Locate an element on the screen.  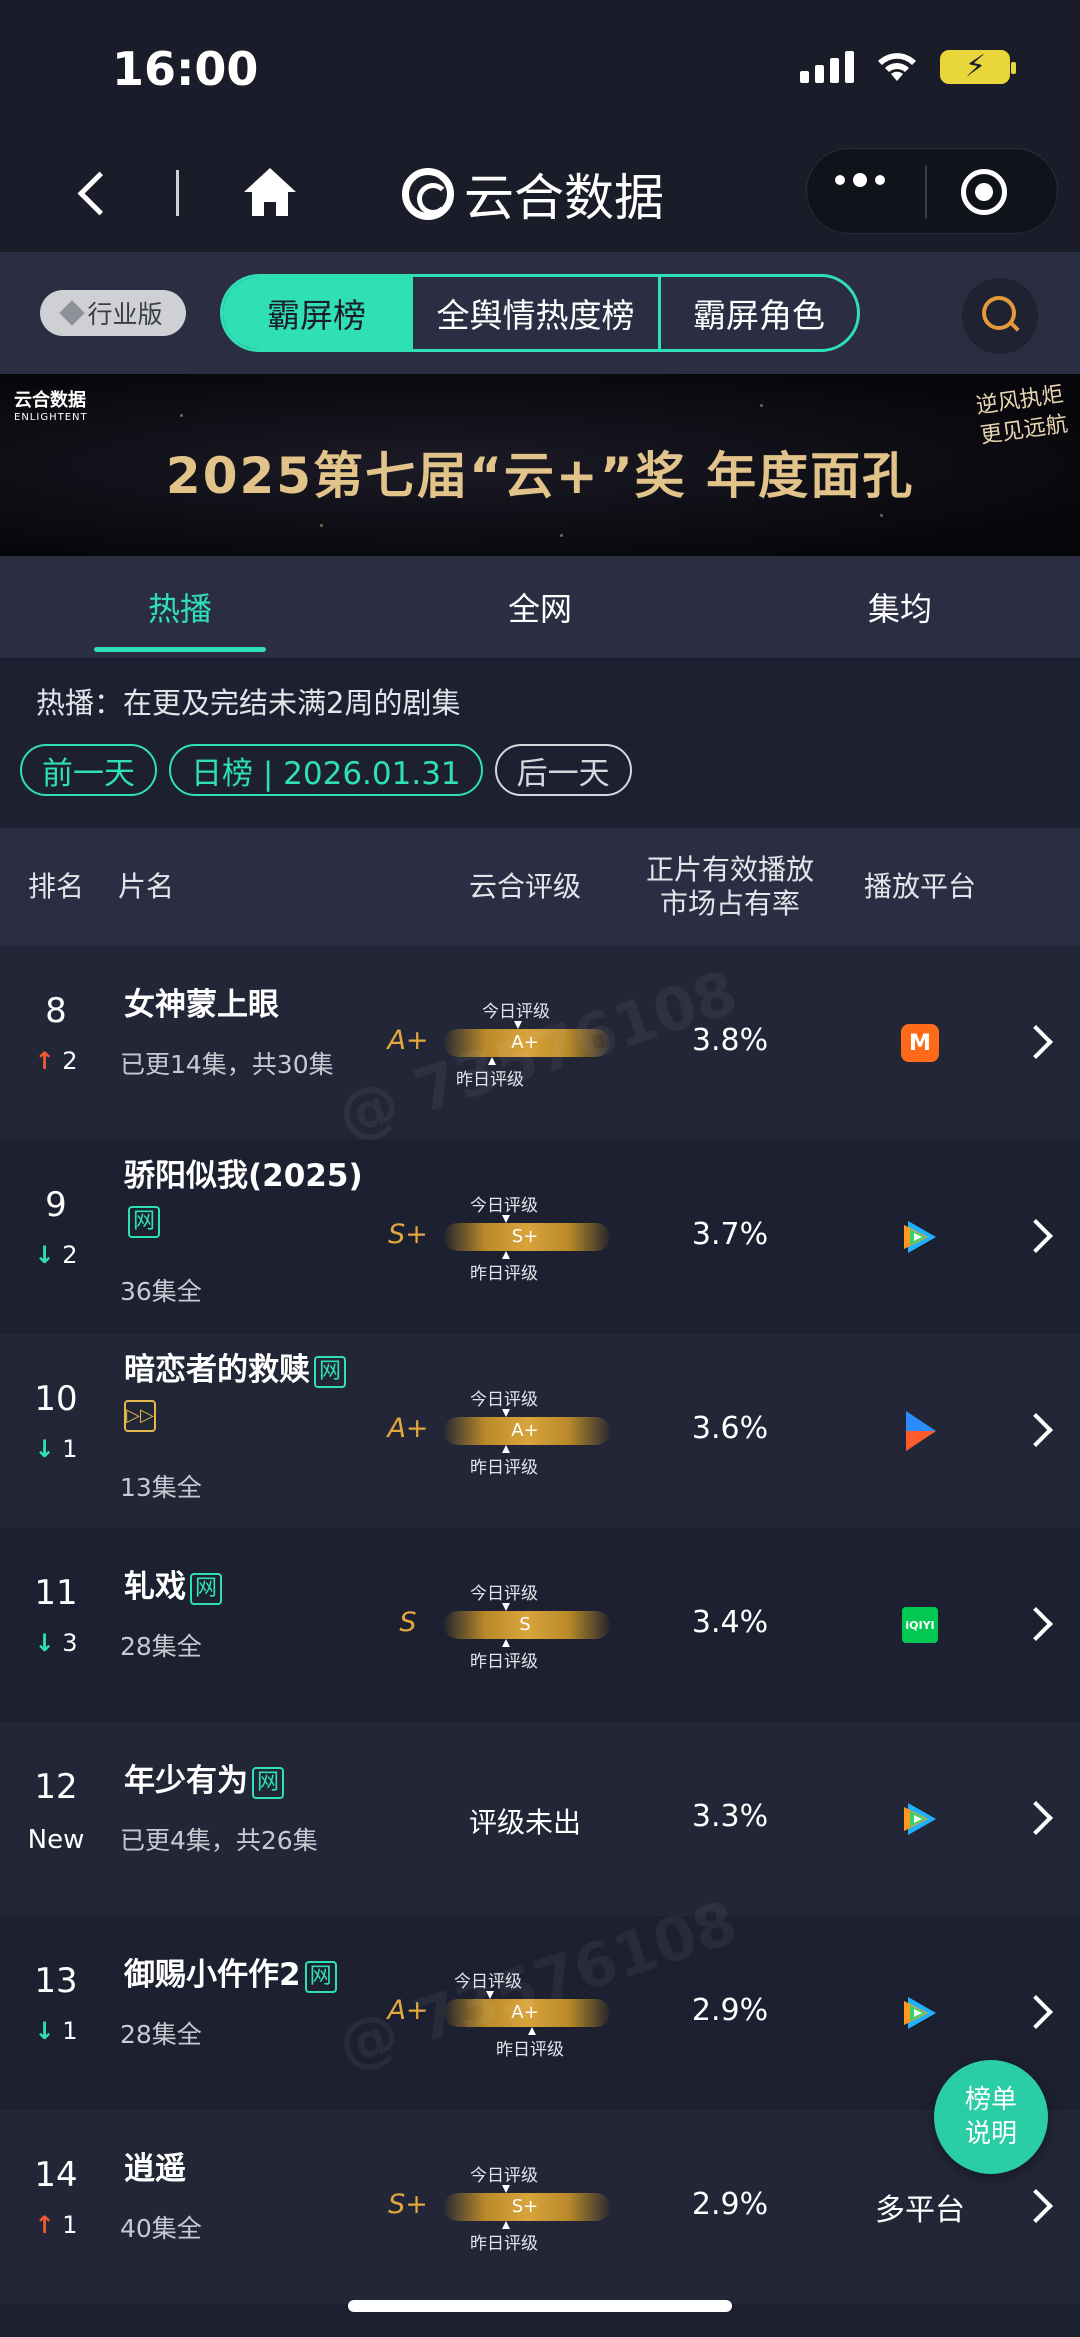
mini-program-navbar: 云合数据 is located at coordinates (540, 196).